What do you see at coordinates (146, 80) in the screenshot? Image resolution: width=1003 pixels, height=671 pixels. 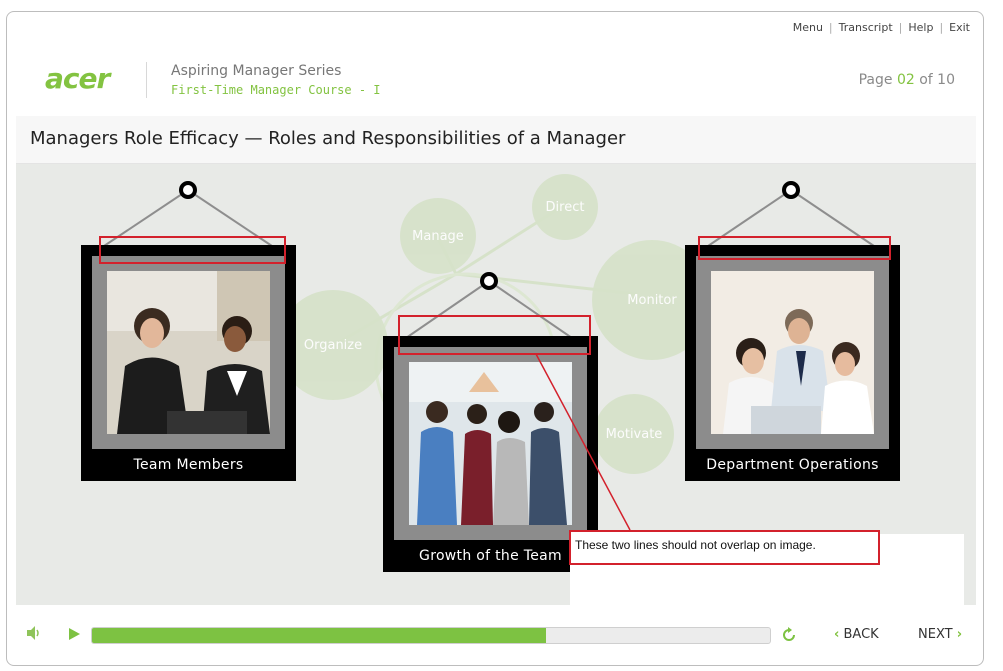 I see `header-divider` at bounding box center [146, 80].